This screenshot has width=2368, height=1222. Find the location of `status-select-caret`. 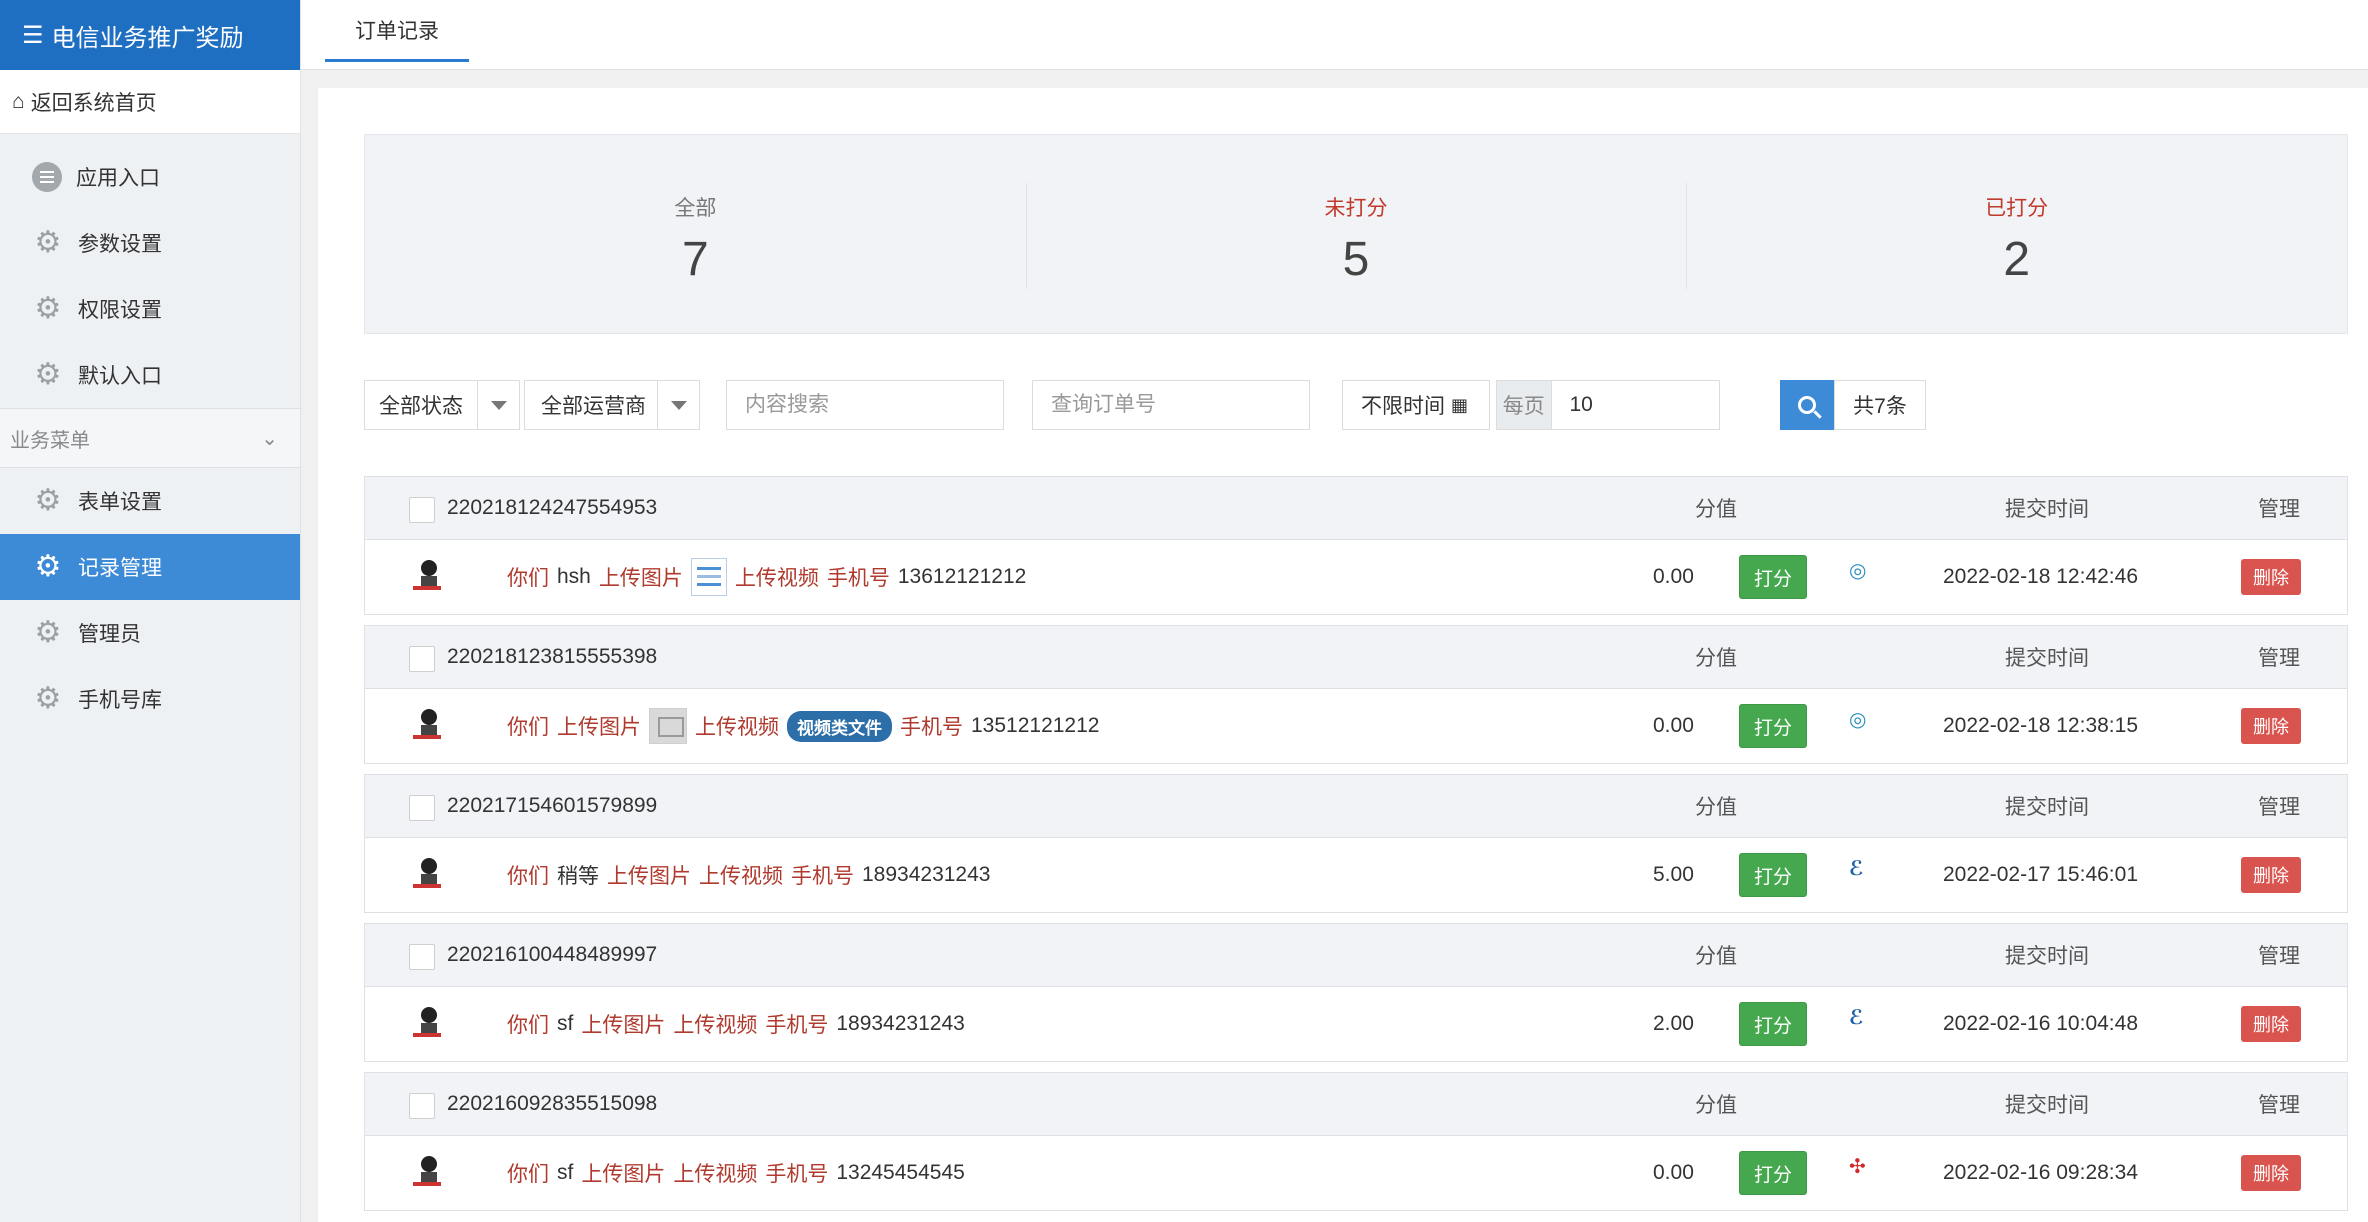

status-select-caret is located at coordinates (498, 405).